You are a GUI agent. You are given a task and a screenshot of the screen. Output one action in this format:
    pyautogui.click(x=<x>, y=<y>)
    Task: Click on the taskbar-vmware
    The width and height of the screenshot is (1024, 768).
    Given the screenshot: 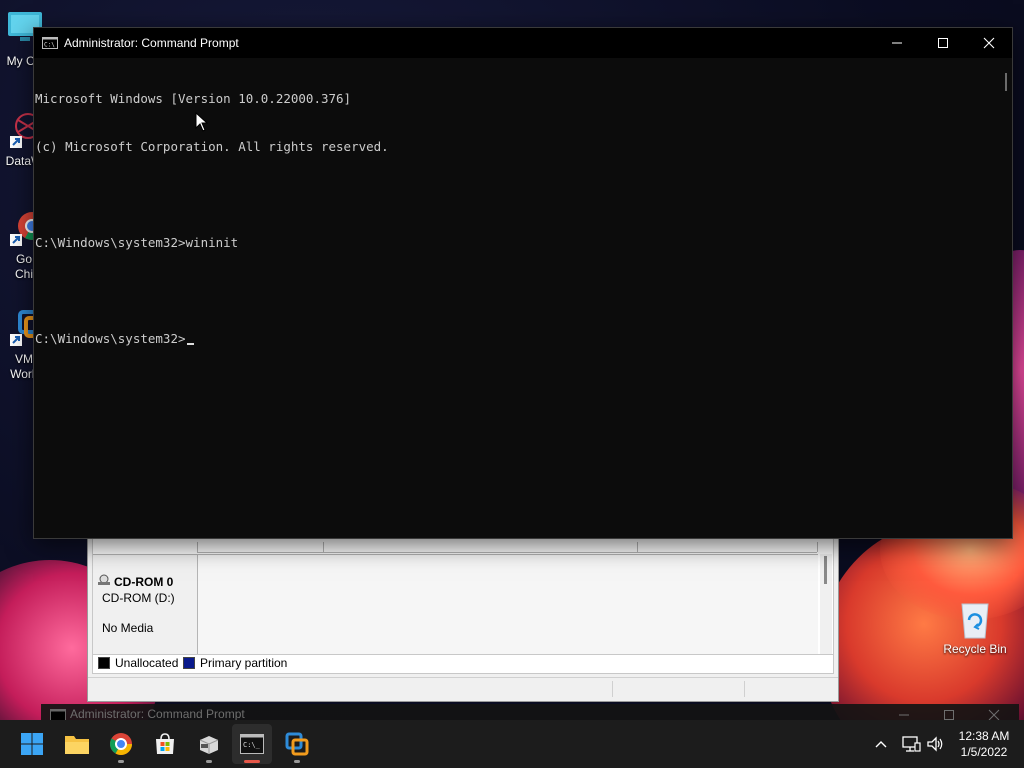 What is the action you would take?
    pyautogui.click(x=297, y=744)
    